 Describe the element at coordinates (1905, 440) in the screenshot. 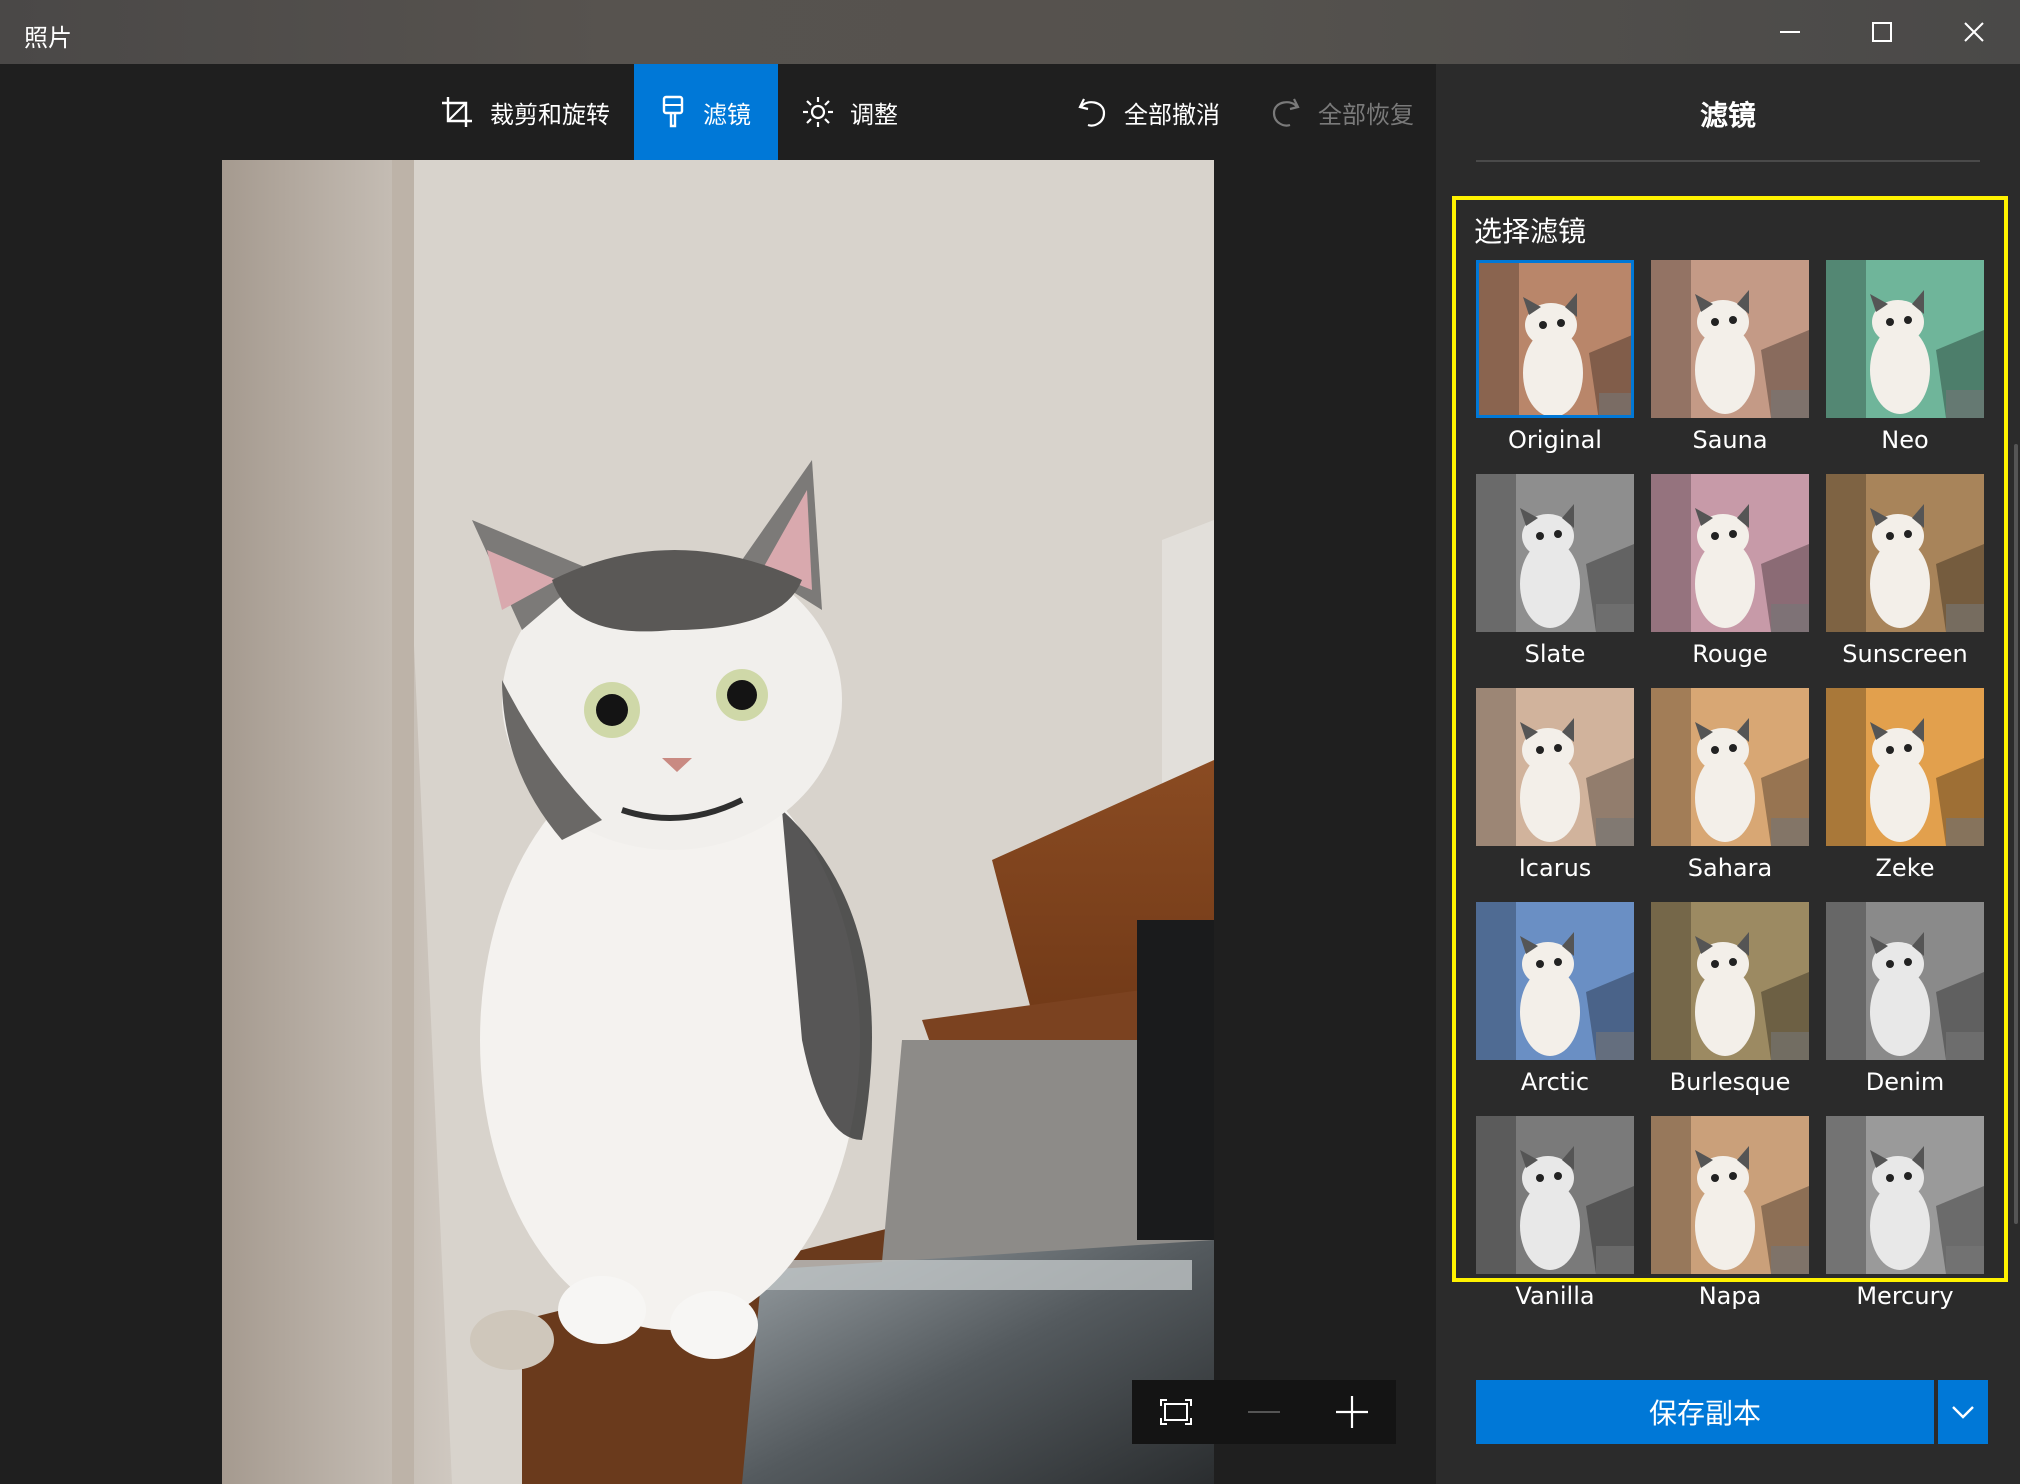

I see `filter-label: Neo` at that location.